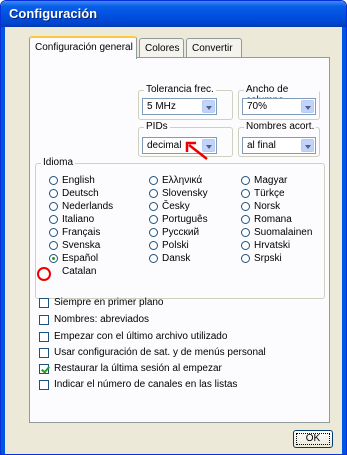  What do you see at coordinates (279, 106) in the screenshot?
I see `ancho-select: 70%` at bounding box center [279, 106].